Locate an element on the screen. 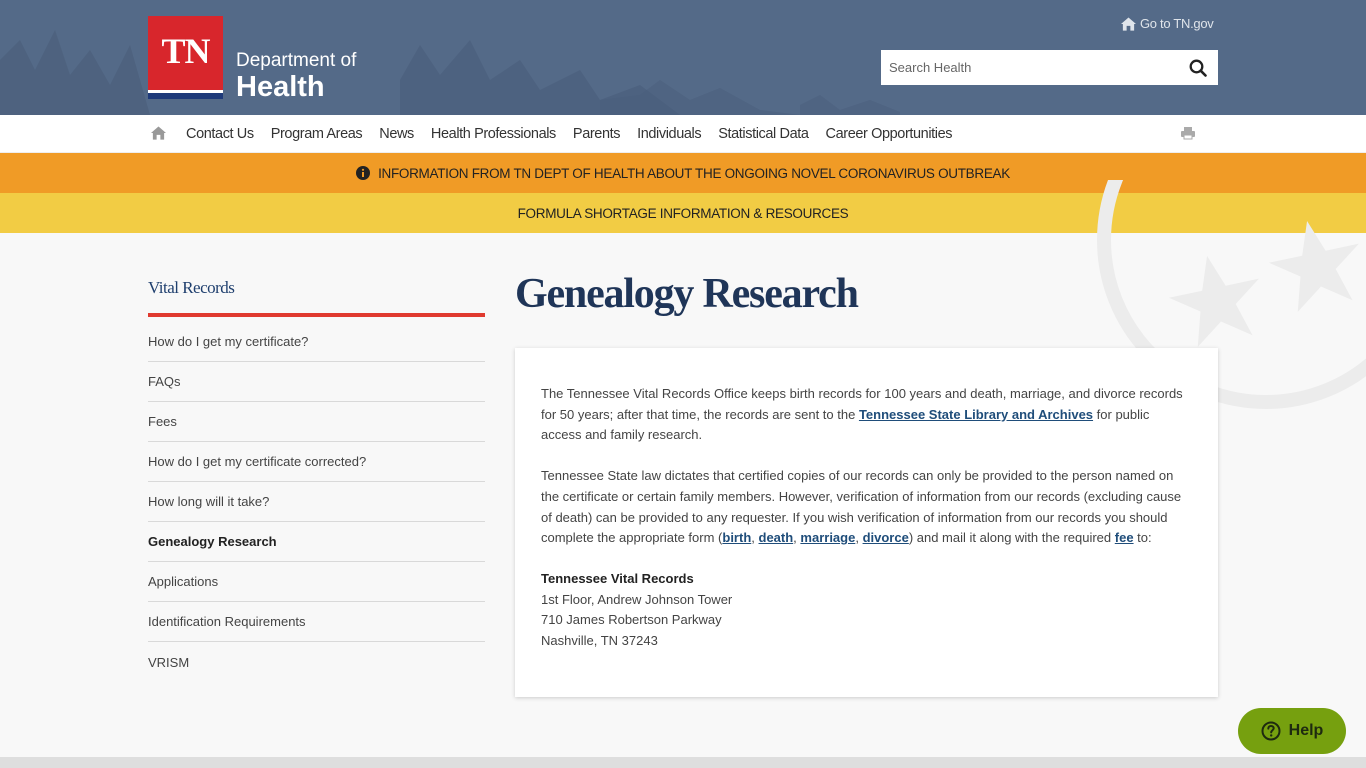 This screenshot has height=768, width=1366. fee-link: fee is located at coordinates (1124, 537).